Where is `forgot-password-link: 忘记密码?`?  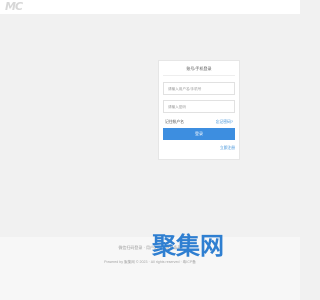
forgot-password-link: 忘记密码? is located at coordinates (224, 122).